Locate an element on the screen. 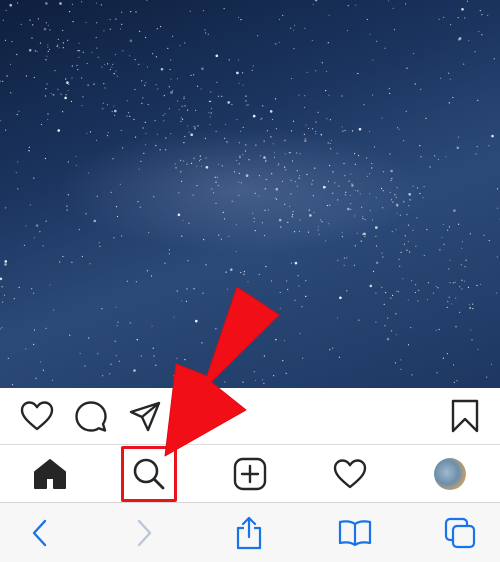 The height and width of the screenshot is (562, 500). search-highlight-box is located at coordinates (149, 474).